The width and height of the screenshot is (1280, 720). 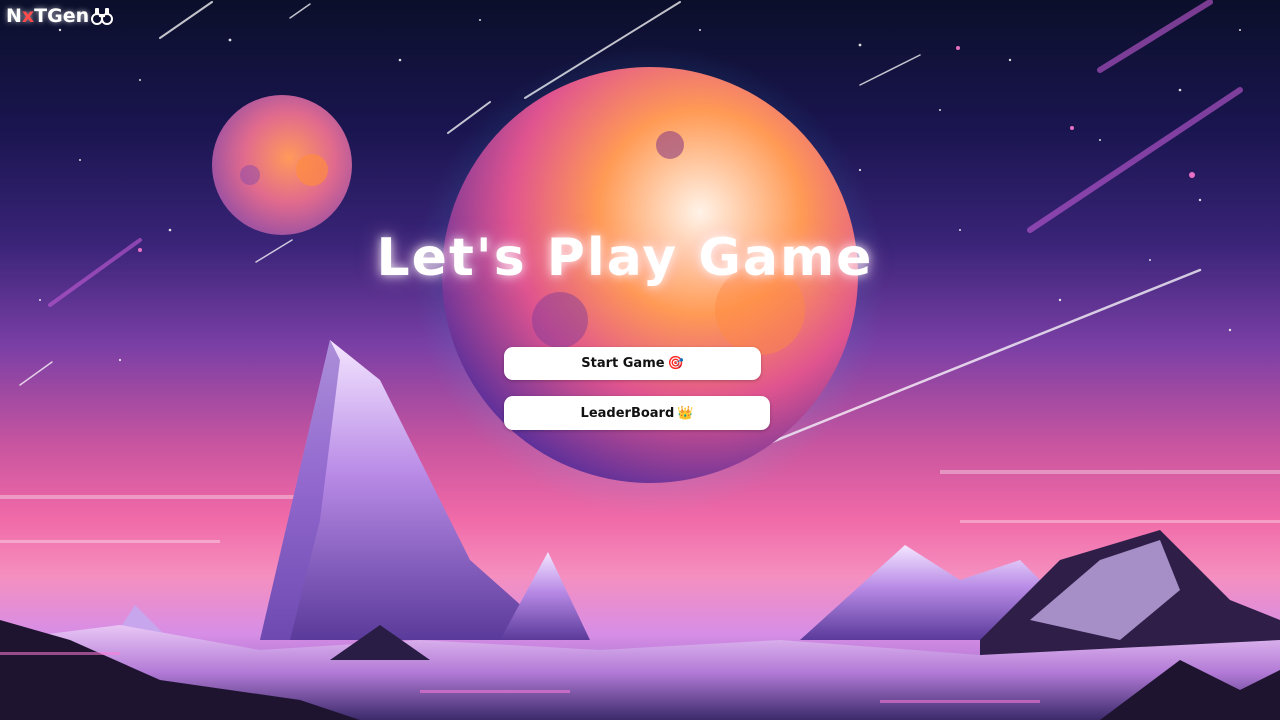 I want to click on brand-logo: Nx TGen, so click(x=60, y=16).